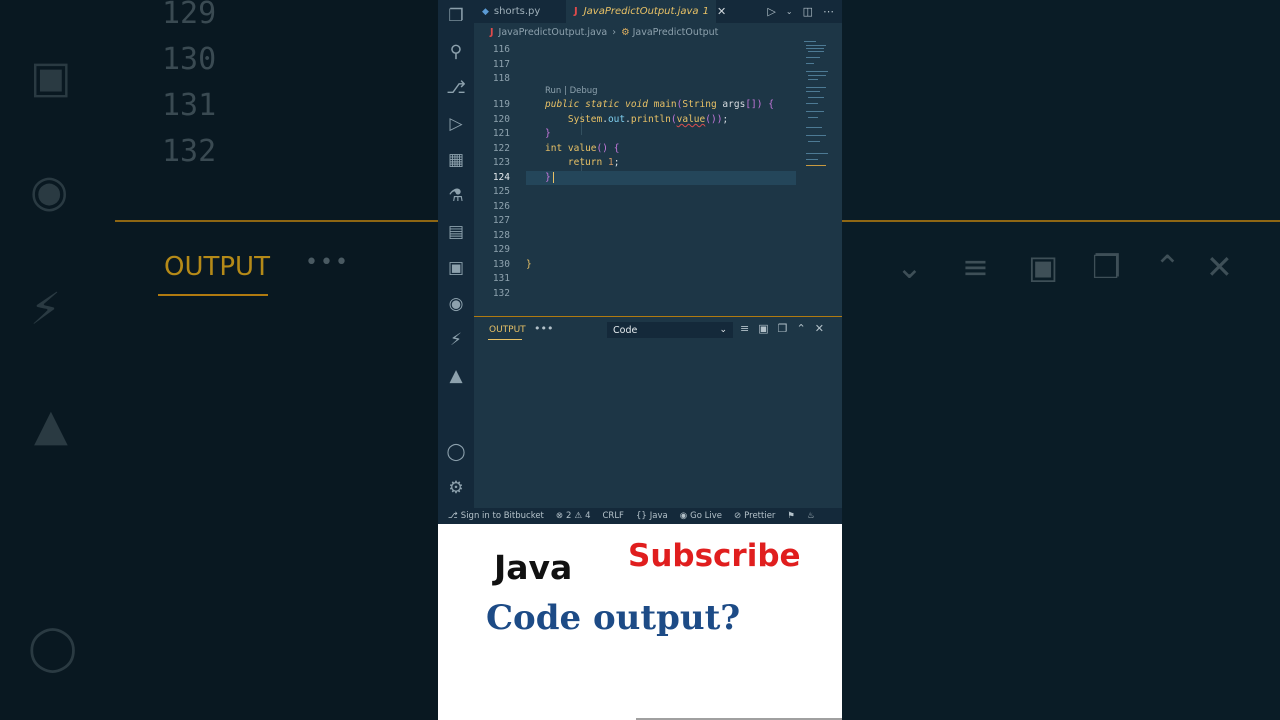  I want to click on output-channel-value: Code, so click(625, 330).